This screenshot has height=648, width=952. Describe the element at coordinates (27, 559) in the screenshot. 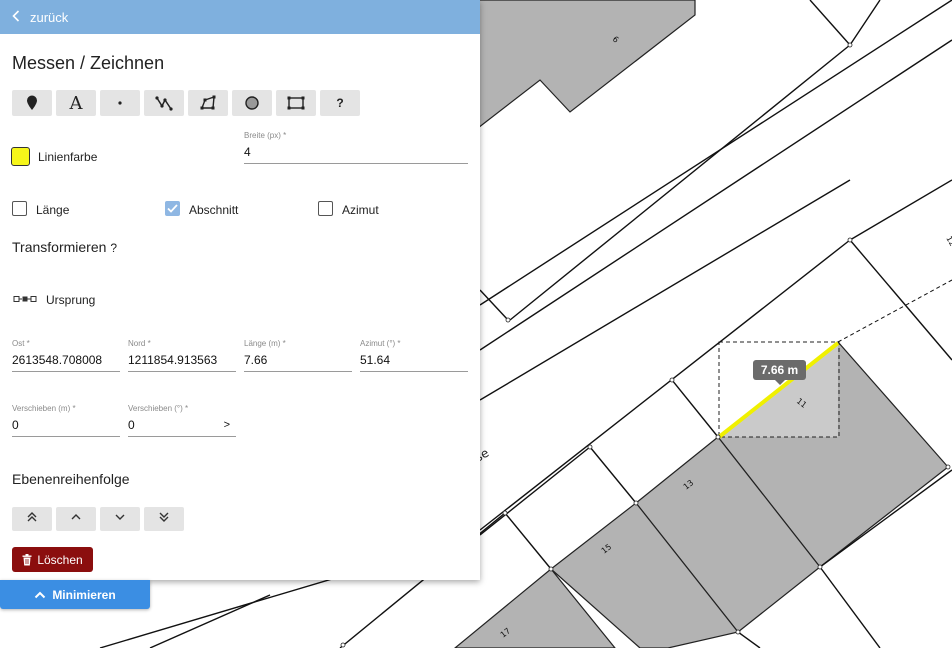

I see `trash-icon` at that location.